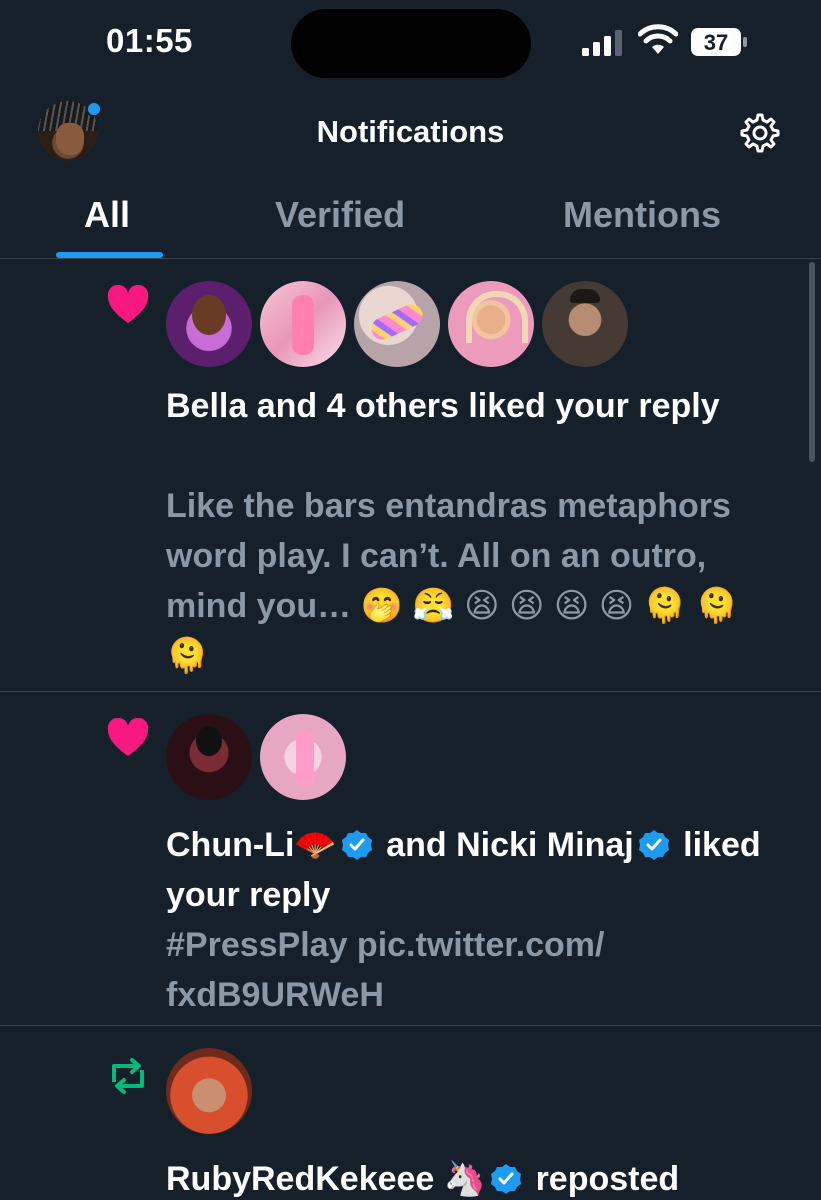 This screenshot has height=1200, width=821. Describe the element at coordinates (716, 42) in the screenshot. I see `battery-level: 37` at that location.